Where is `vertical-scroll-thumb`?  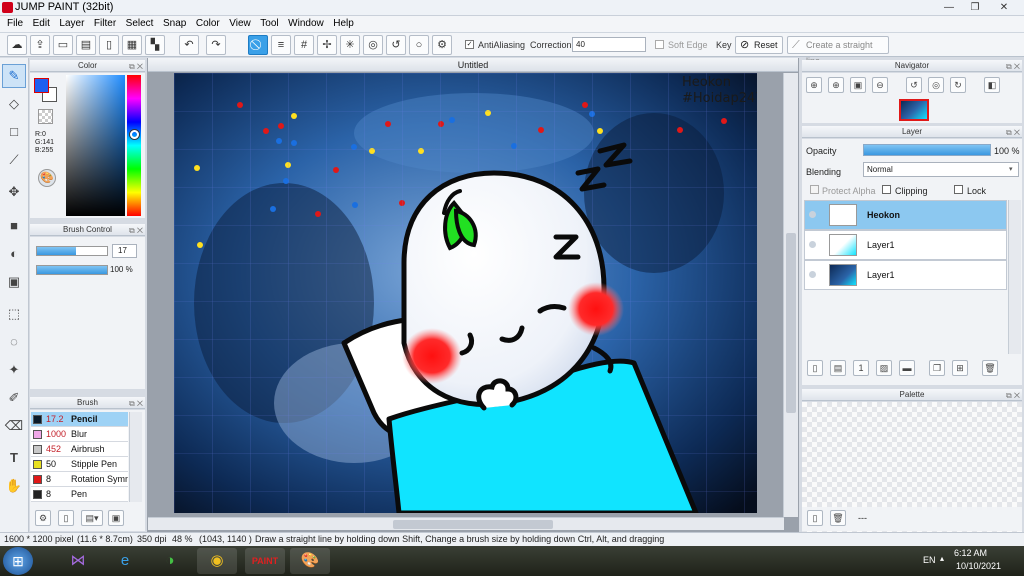 vertical-scroll-thumb is located at coordinates (791, 323).